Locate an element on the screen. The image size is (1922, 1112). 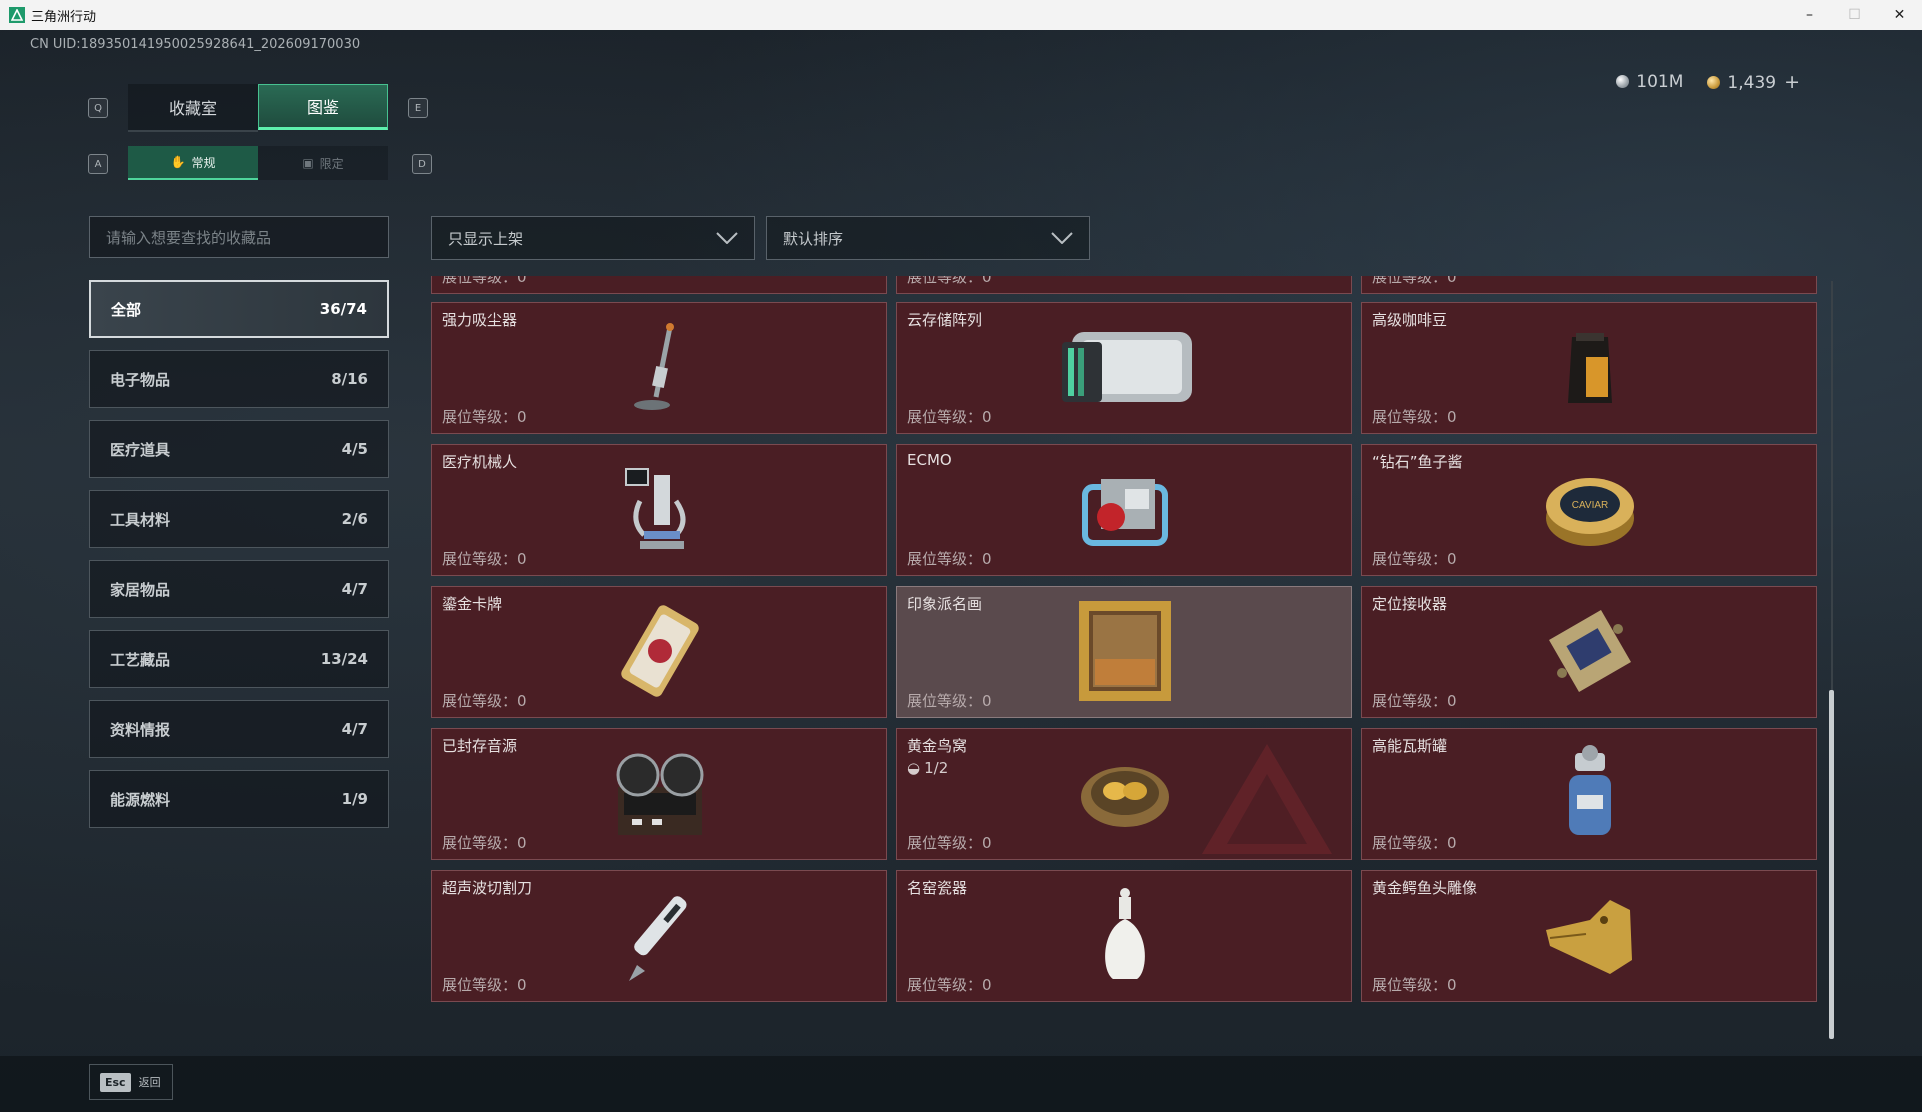
gas-canister-icon is located at coordinates (1590, 793).